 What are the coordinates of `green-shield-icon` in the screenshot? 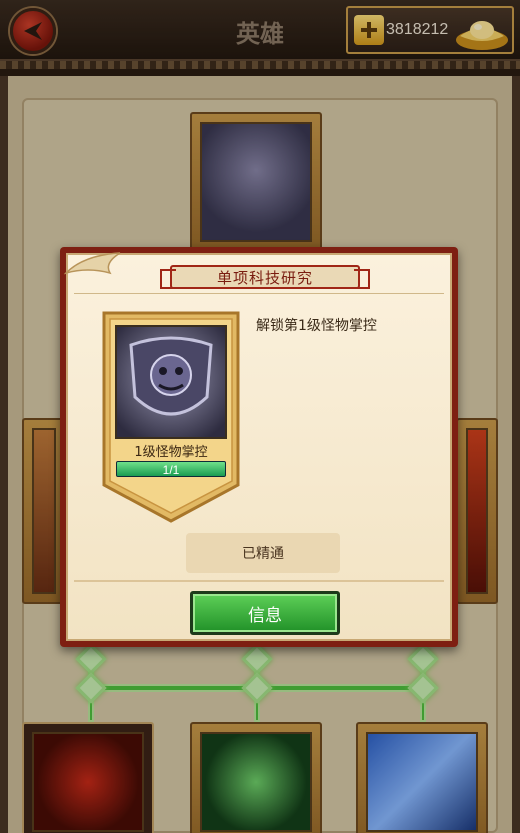 It's located at (256, 782).